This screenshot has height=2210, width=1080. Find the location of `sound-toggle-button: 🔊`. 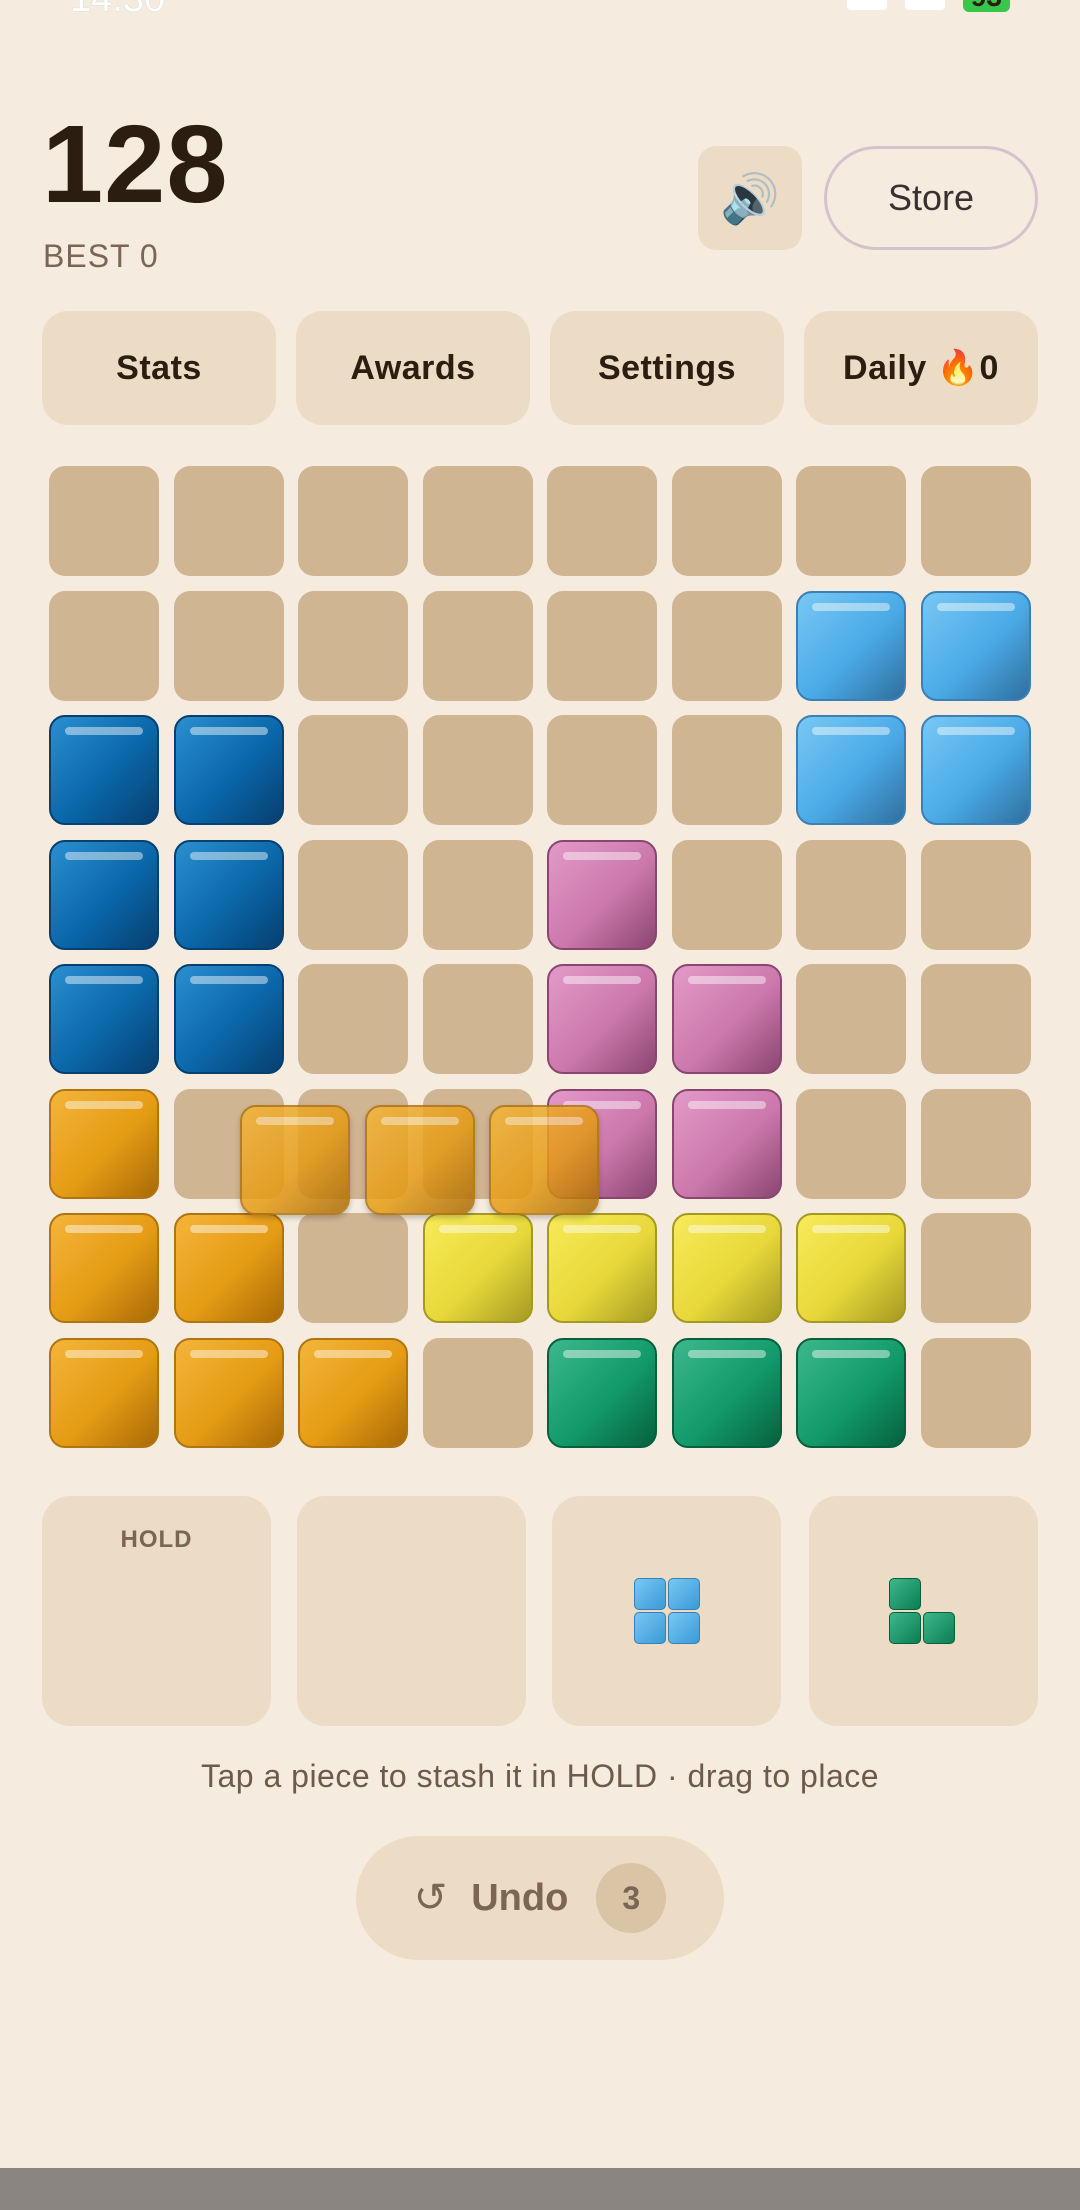

sound-toggle-button: 🔊 is located at coordinates (750, 198).